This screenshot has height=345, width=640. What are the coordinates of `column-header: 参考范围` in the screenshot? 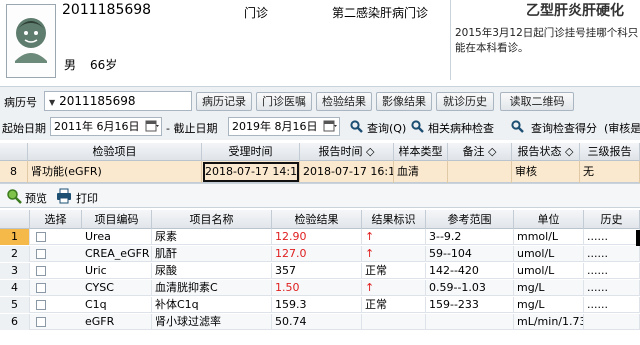 It's located at (470, 219).